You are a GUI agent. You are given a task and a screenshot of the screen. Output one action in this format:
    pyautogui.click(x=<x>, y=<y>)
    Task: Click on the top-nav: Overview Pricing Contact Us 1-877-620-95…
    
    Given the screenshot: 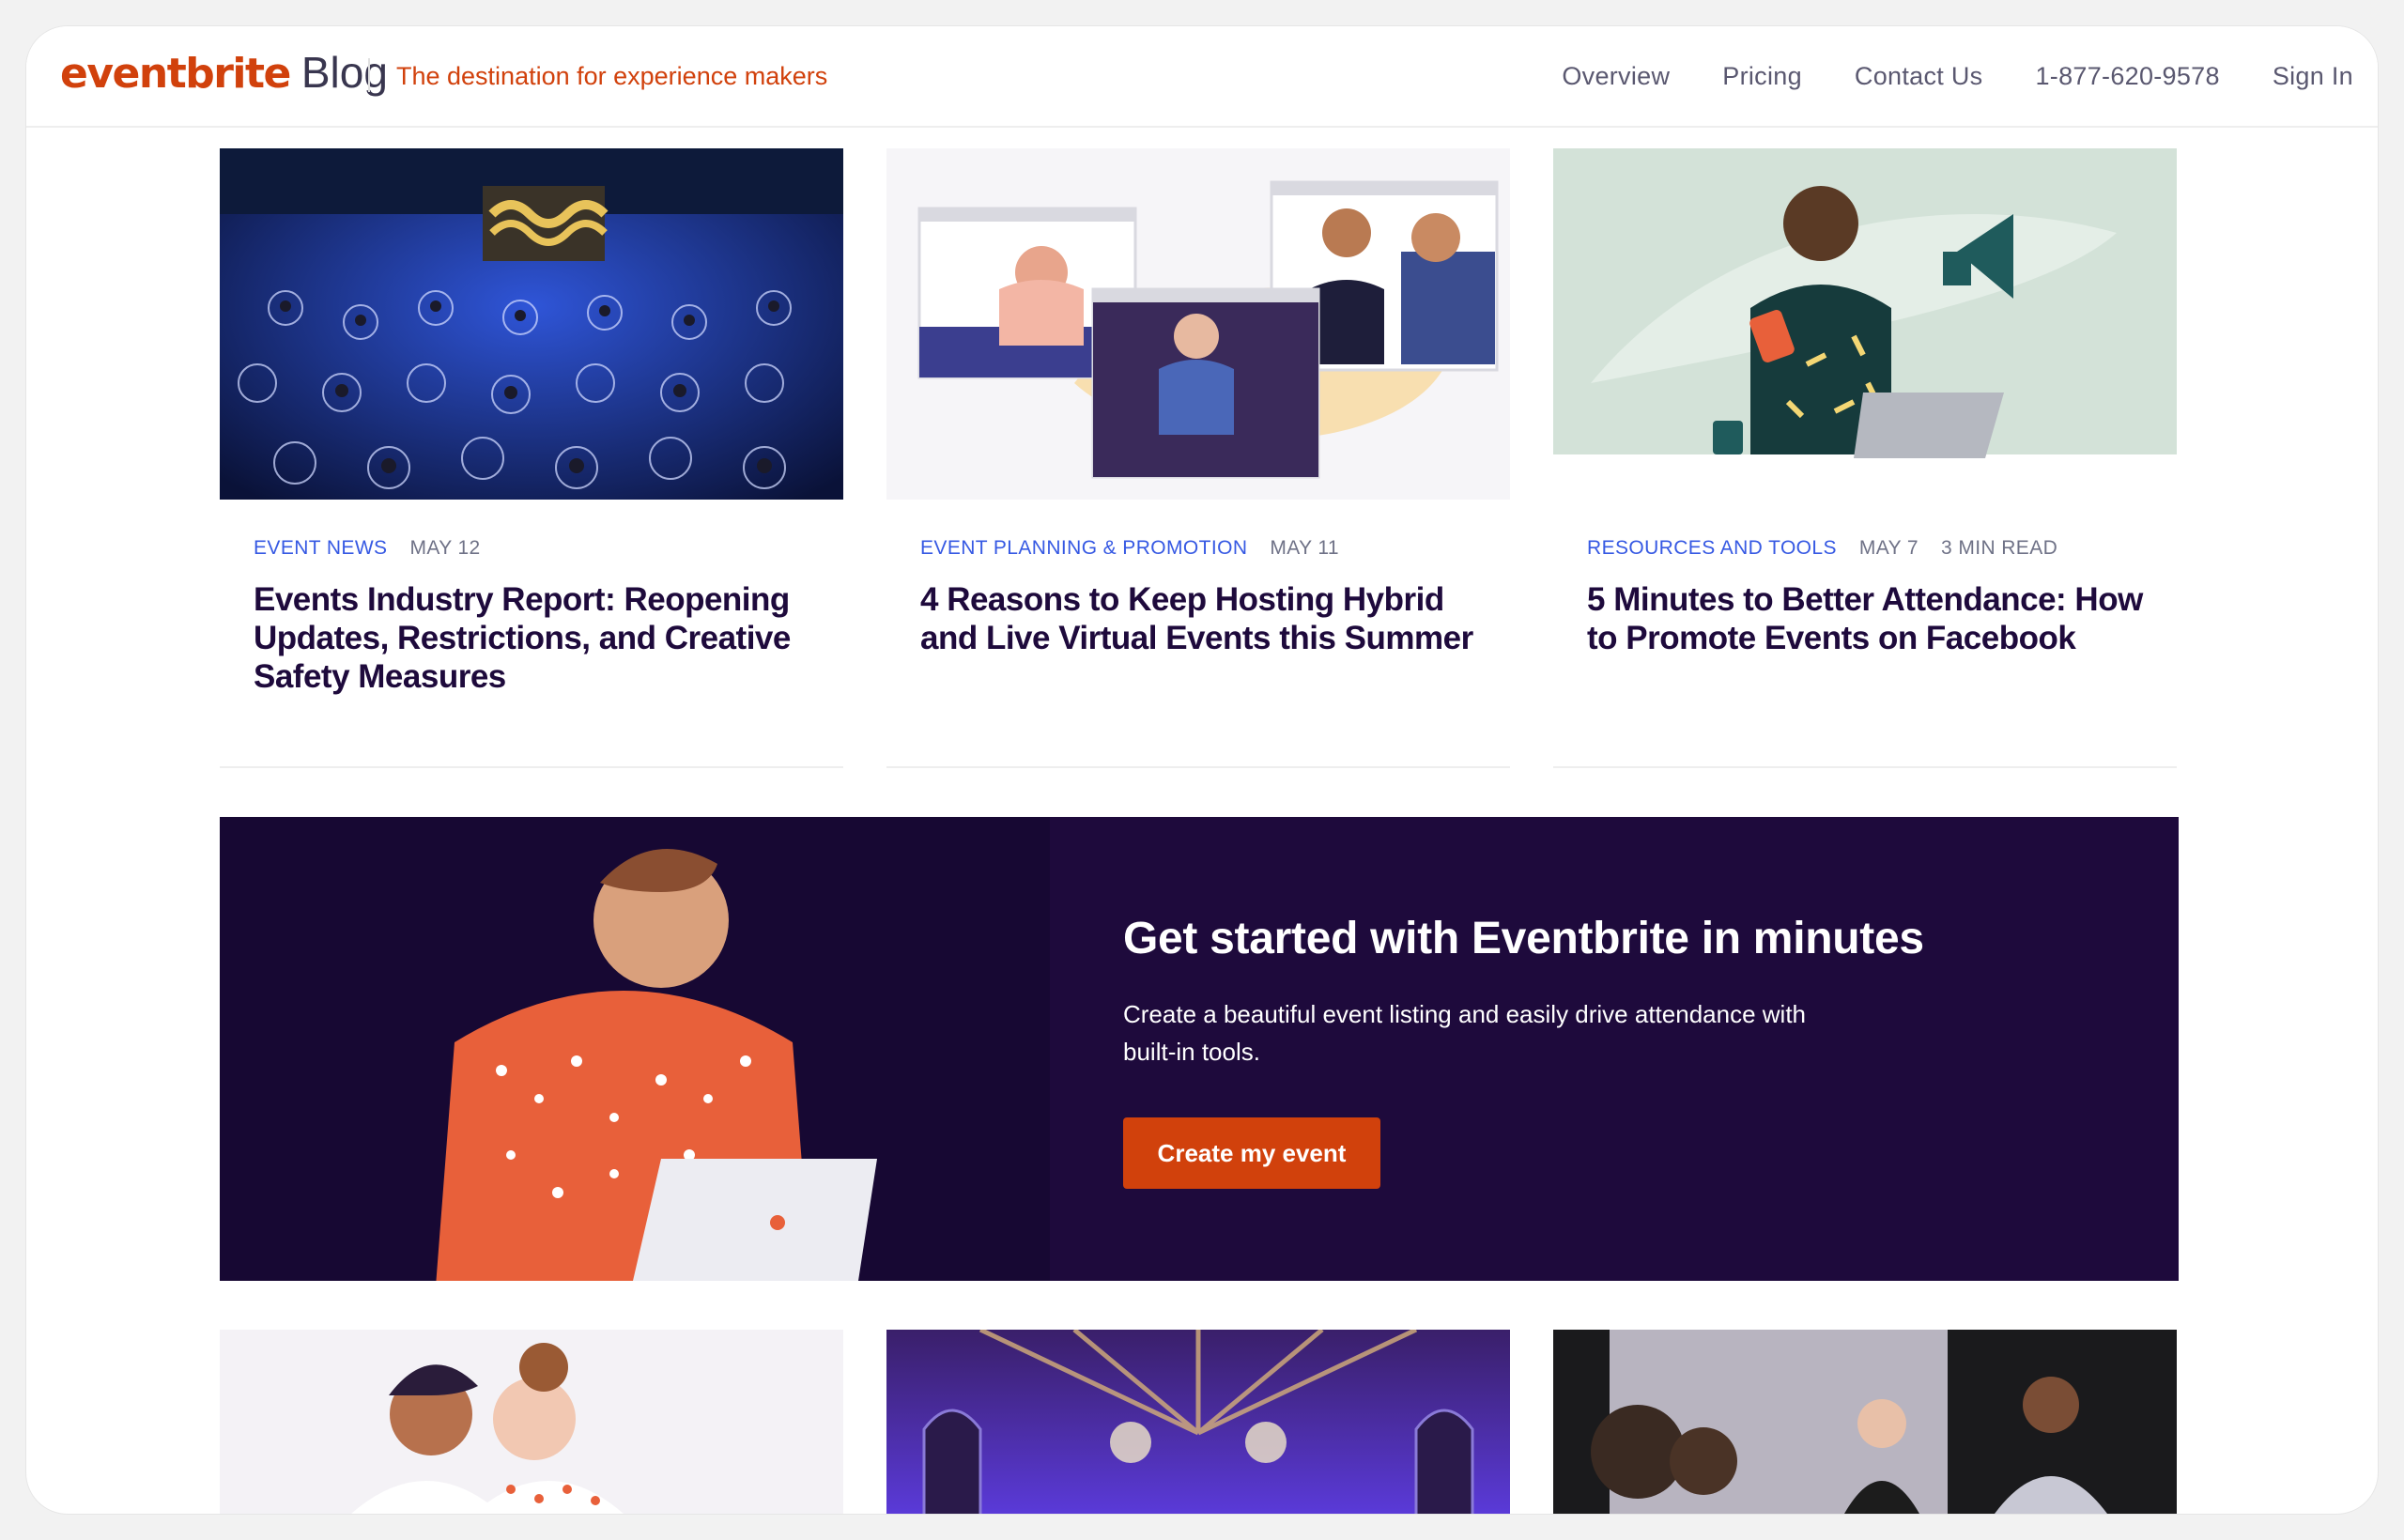 What is the action you would take?
    pyautogui.click(x=1957, y=76)
    